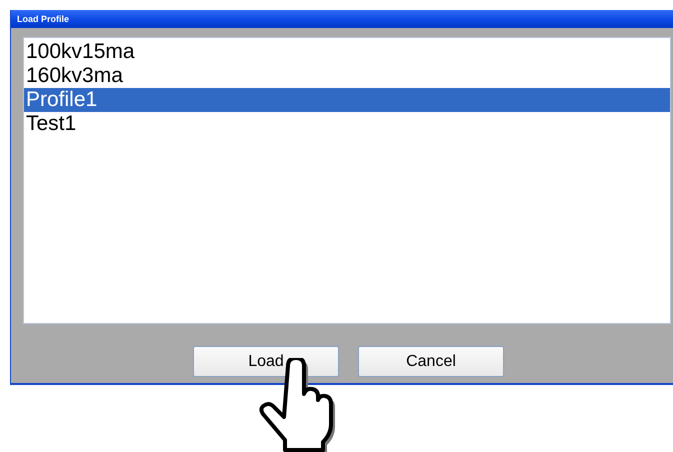 The height and width of the screenshot is (452, 673). I want to click on profile-item: 160kv3ma, so click(347, 76).